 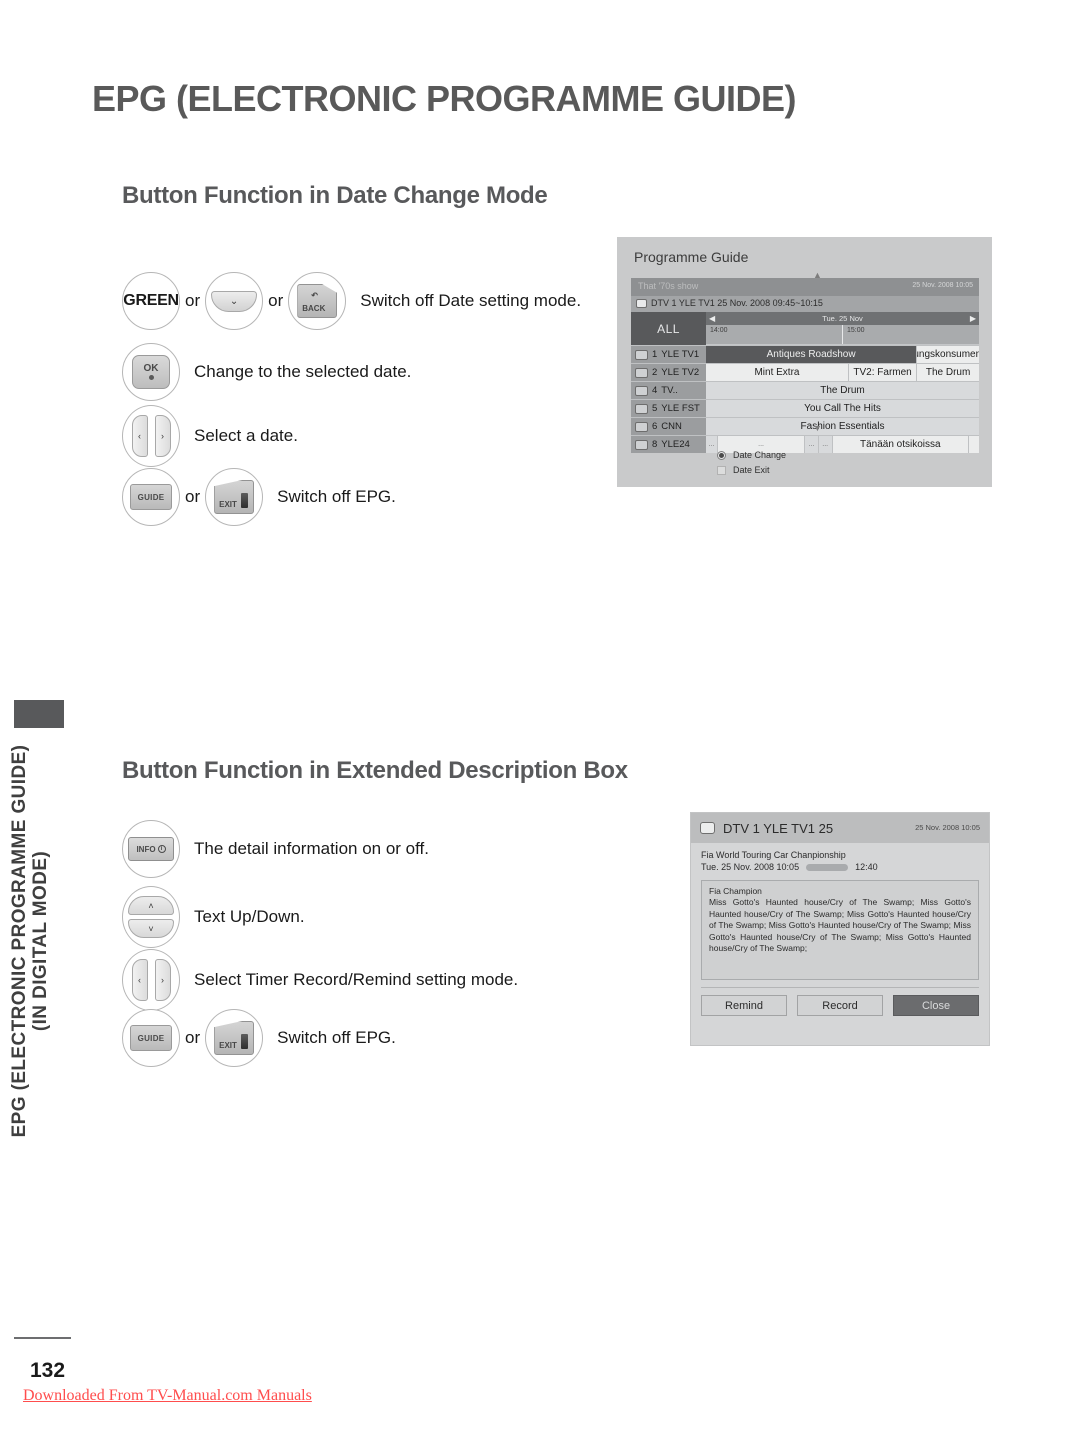 I want to click on button-row-change-to-selected-date: OK Change to the selected date., so click(x=266, y=372).